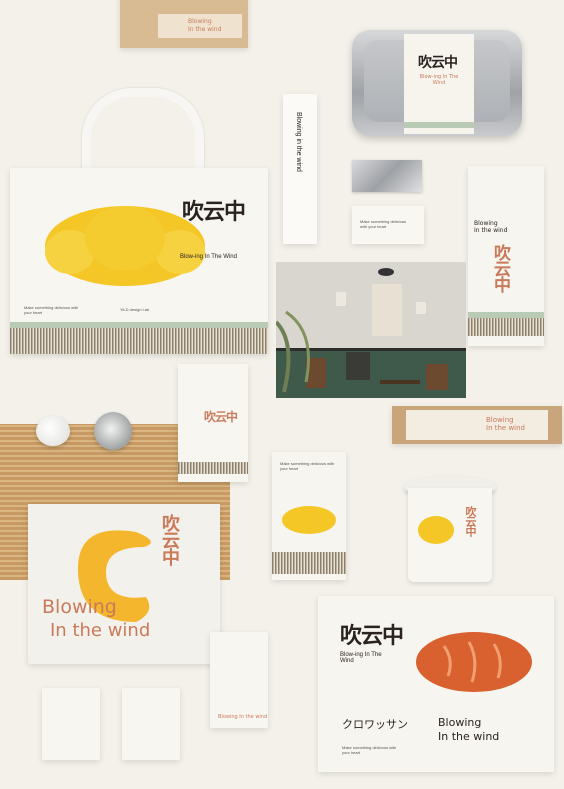 This screenshot has width=564, height=789. What do you see at coordinates (506, 327) in the screenshot?
I see `carton-stripes` at bounding box center [506, 327].